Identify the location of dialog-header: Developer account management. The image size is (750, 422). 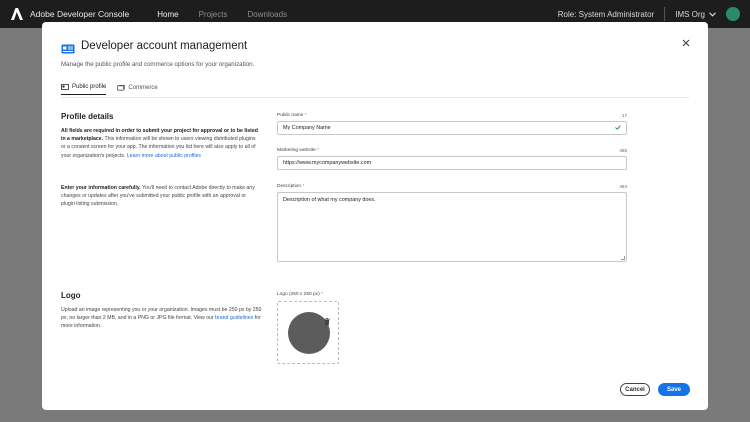
(154, 47).